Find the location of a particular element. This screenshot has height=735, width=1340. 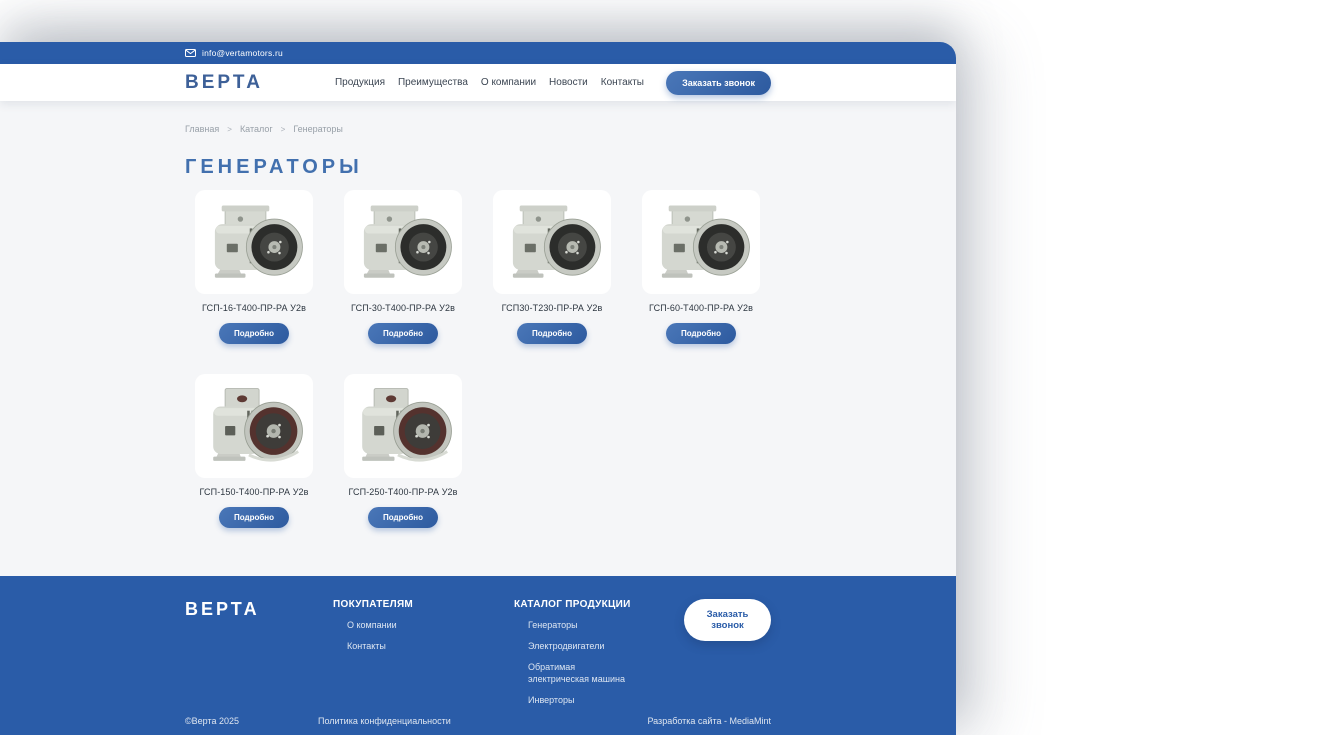

product-card: ГСП-150-Т400-ПР-РА У2в Подробно is located at coordinates (254, 451).